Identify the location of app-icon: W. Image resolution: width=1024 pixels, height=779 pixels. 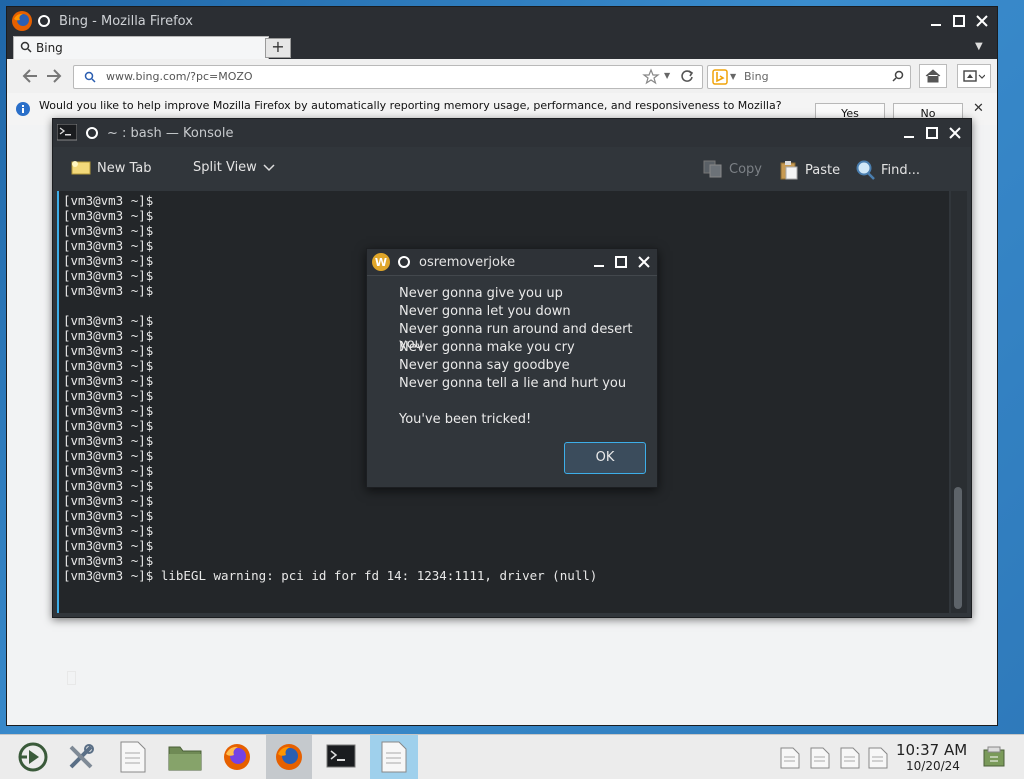
(381, 262).